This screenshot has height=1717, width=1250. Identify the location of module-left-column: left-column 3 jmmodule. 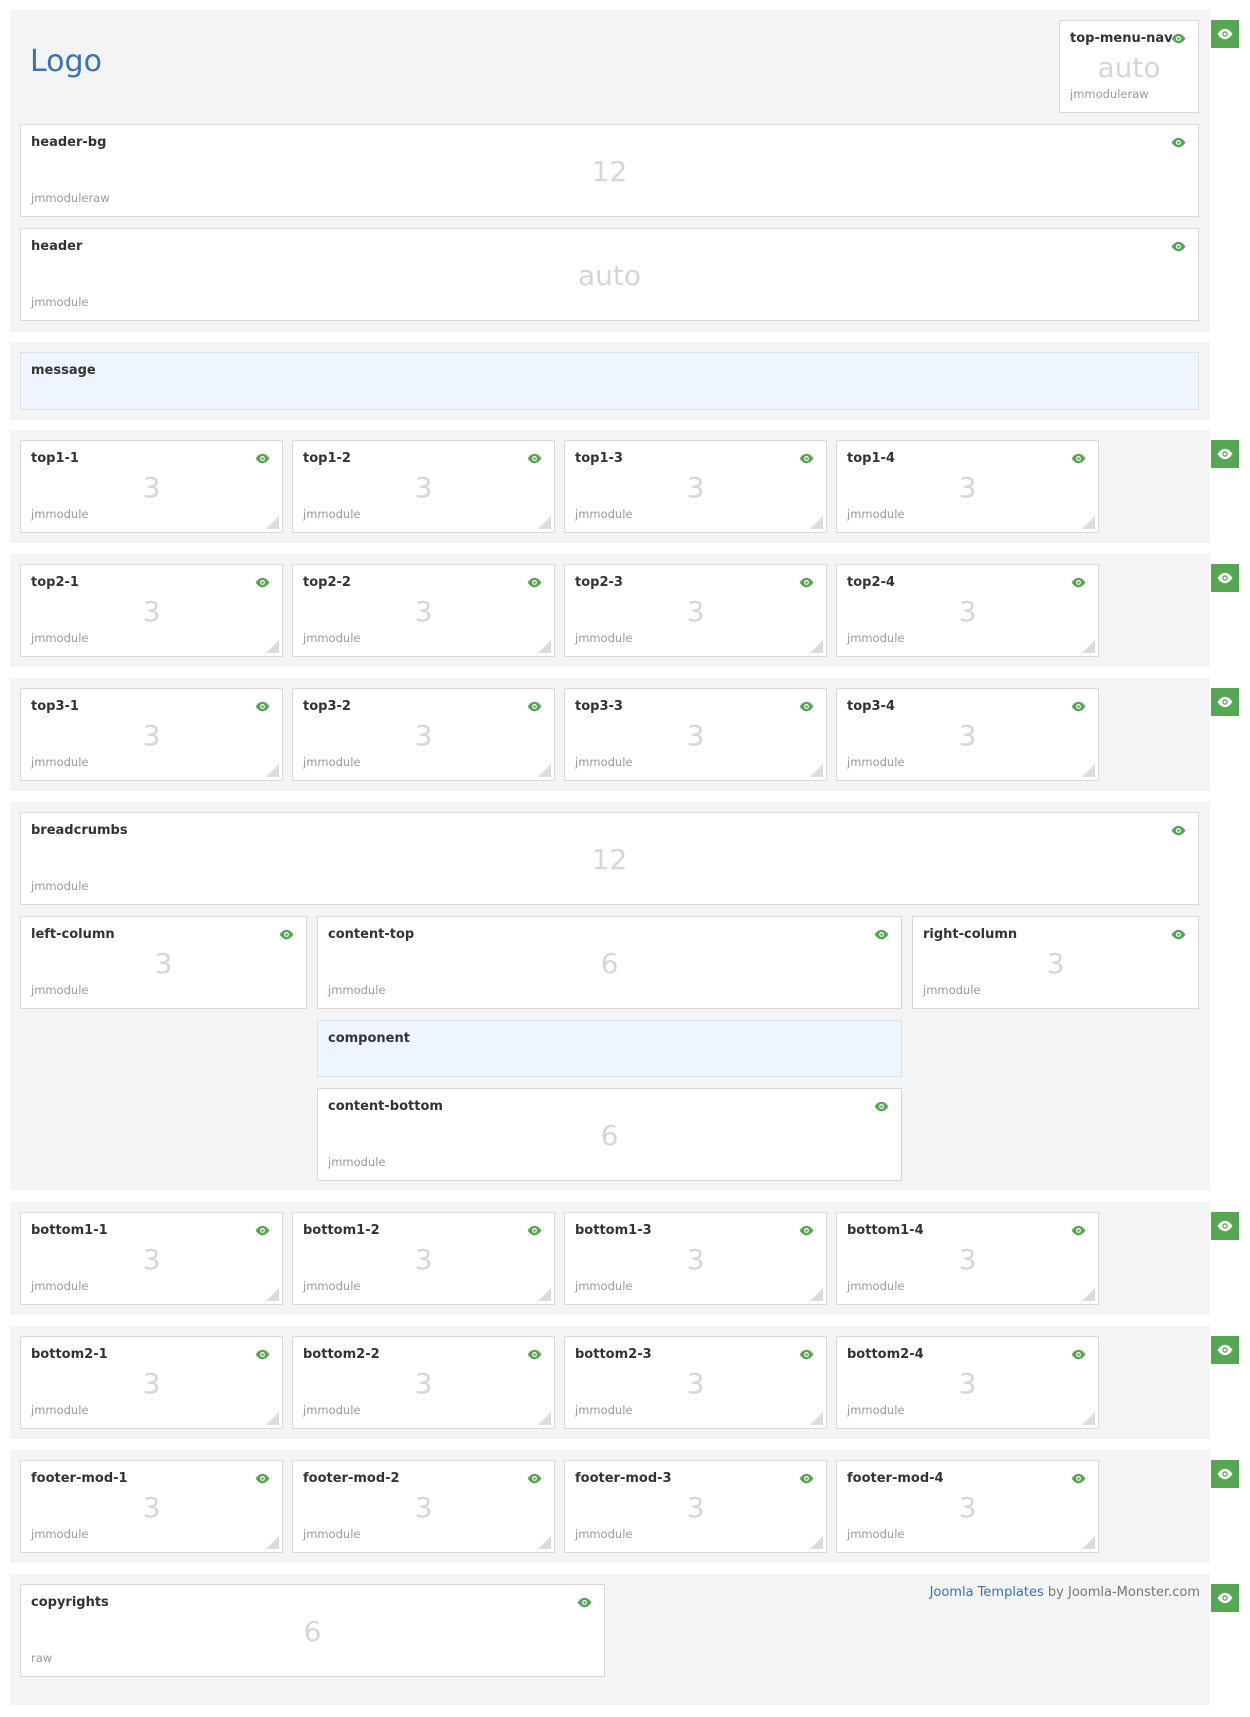
(163, 962).